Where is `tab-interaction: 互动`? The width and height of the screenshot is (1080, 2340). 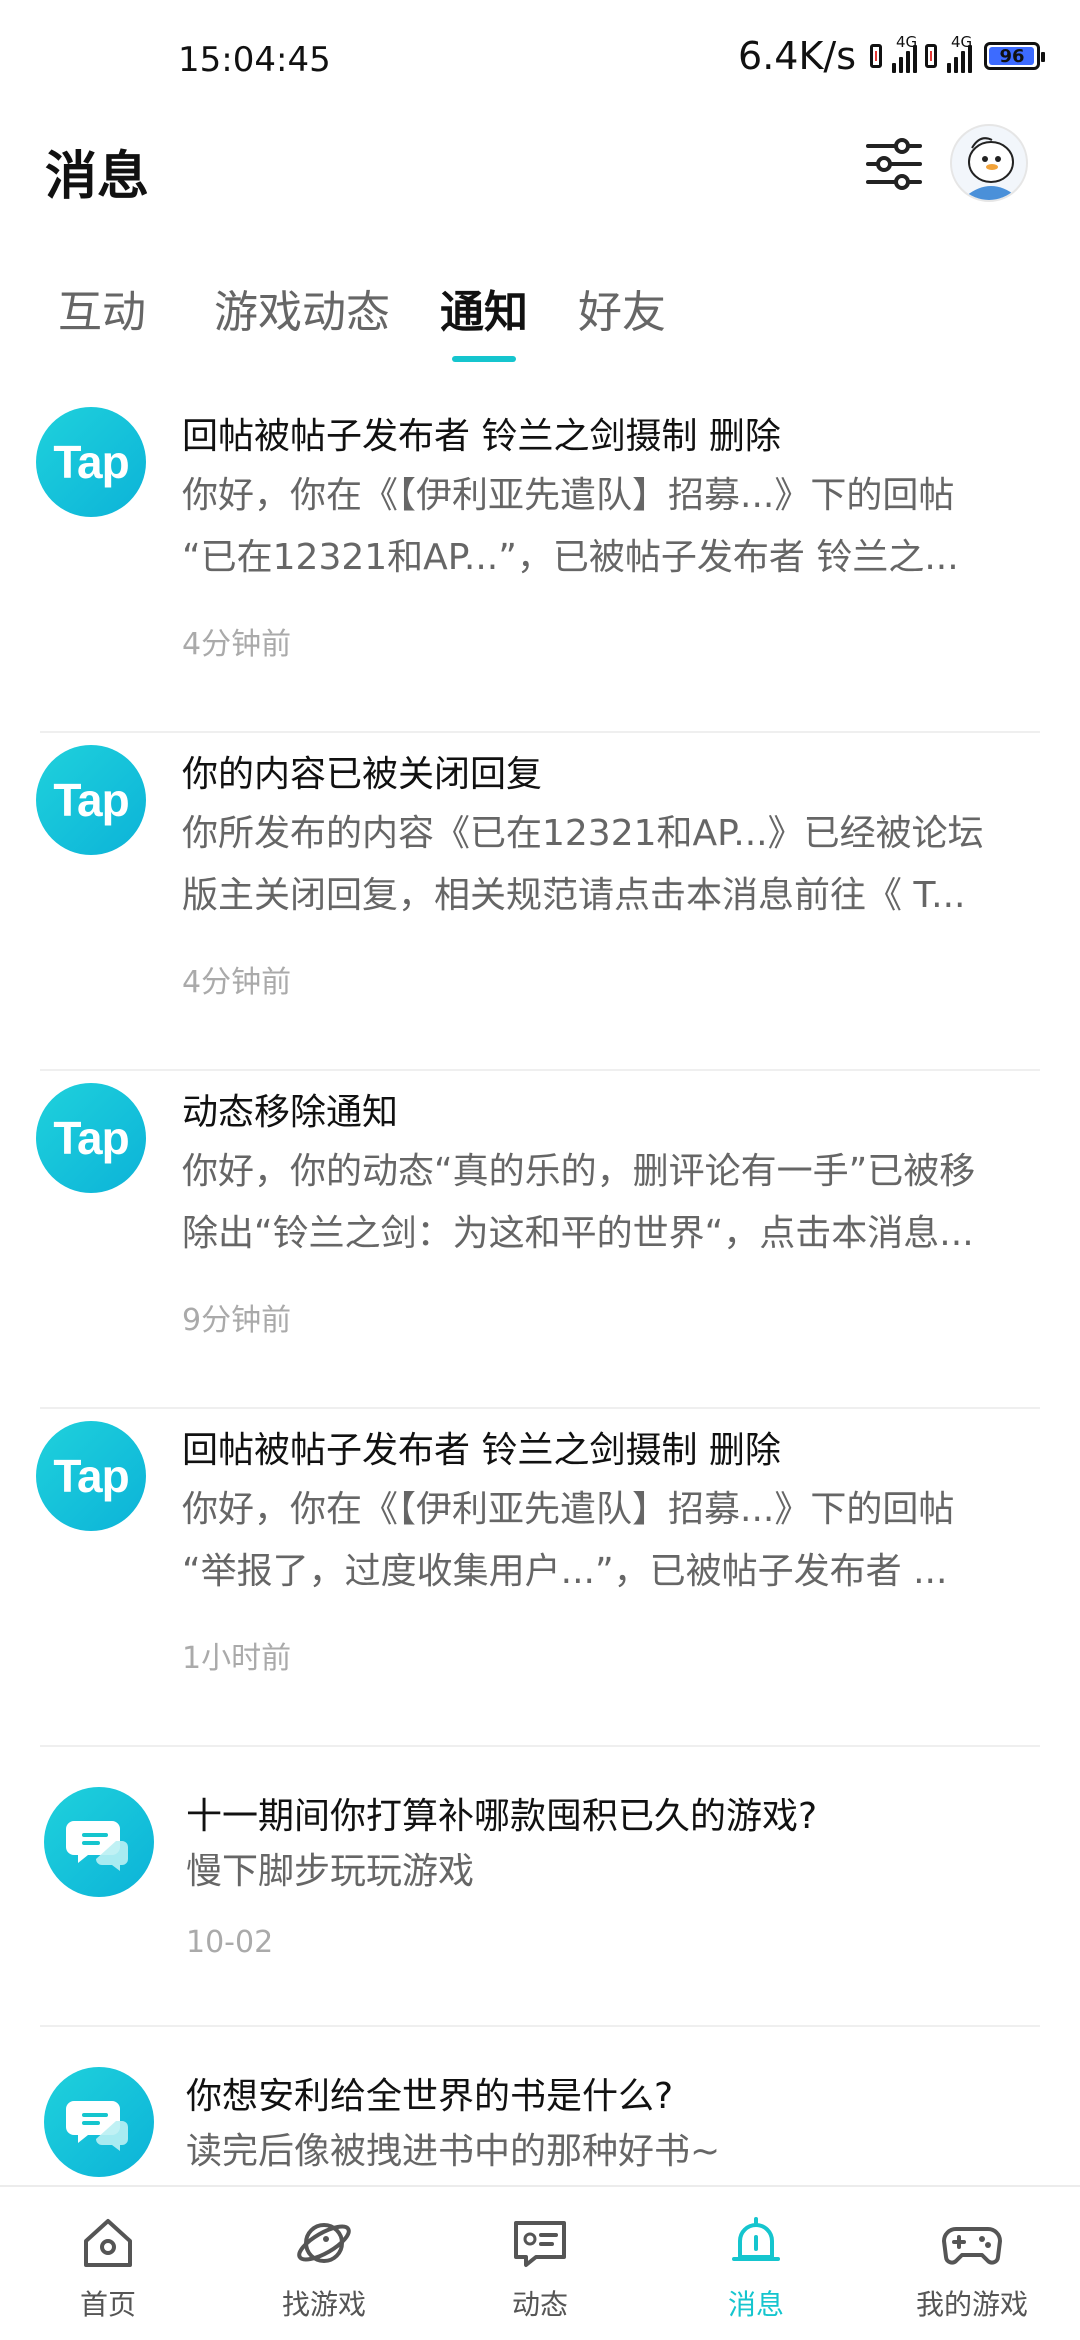 tab-interaction: 互动 is located at coordinates (102, 308).